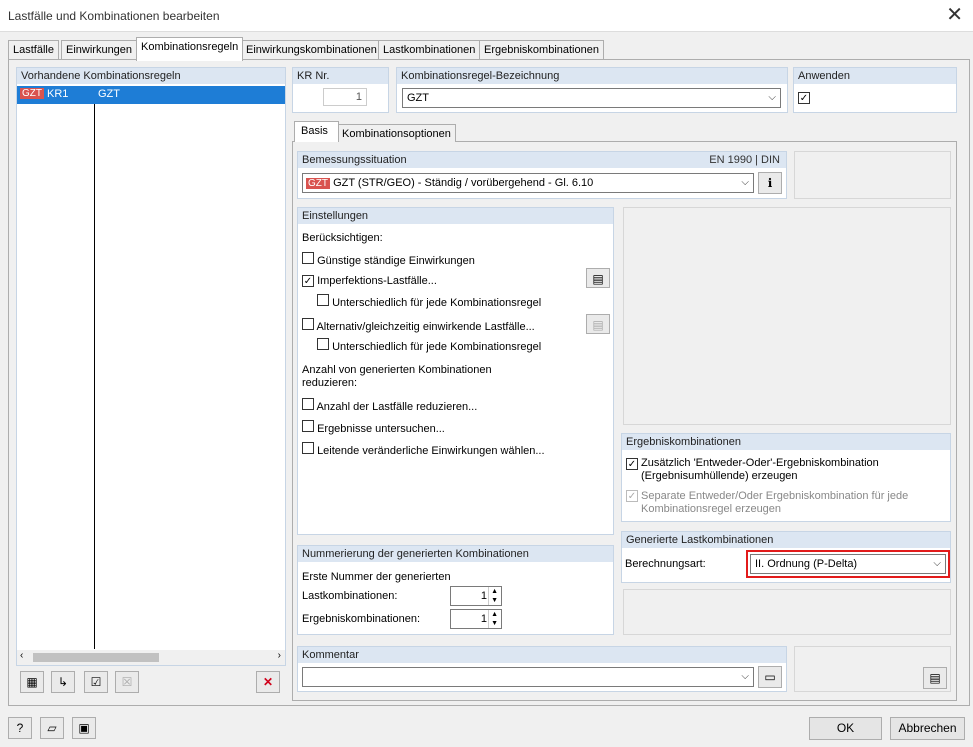 The height and width of the screenshot is (747, 973). What do you see at coordinates (33, 50) in the screenshot?
I see `tab-lastfaelle: Lastfälle` at bounding box center [33, 50].